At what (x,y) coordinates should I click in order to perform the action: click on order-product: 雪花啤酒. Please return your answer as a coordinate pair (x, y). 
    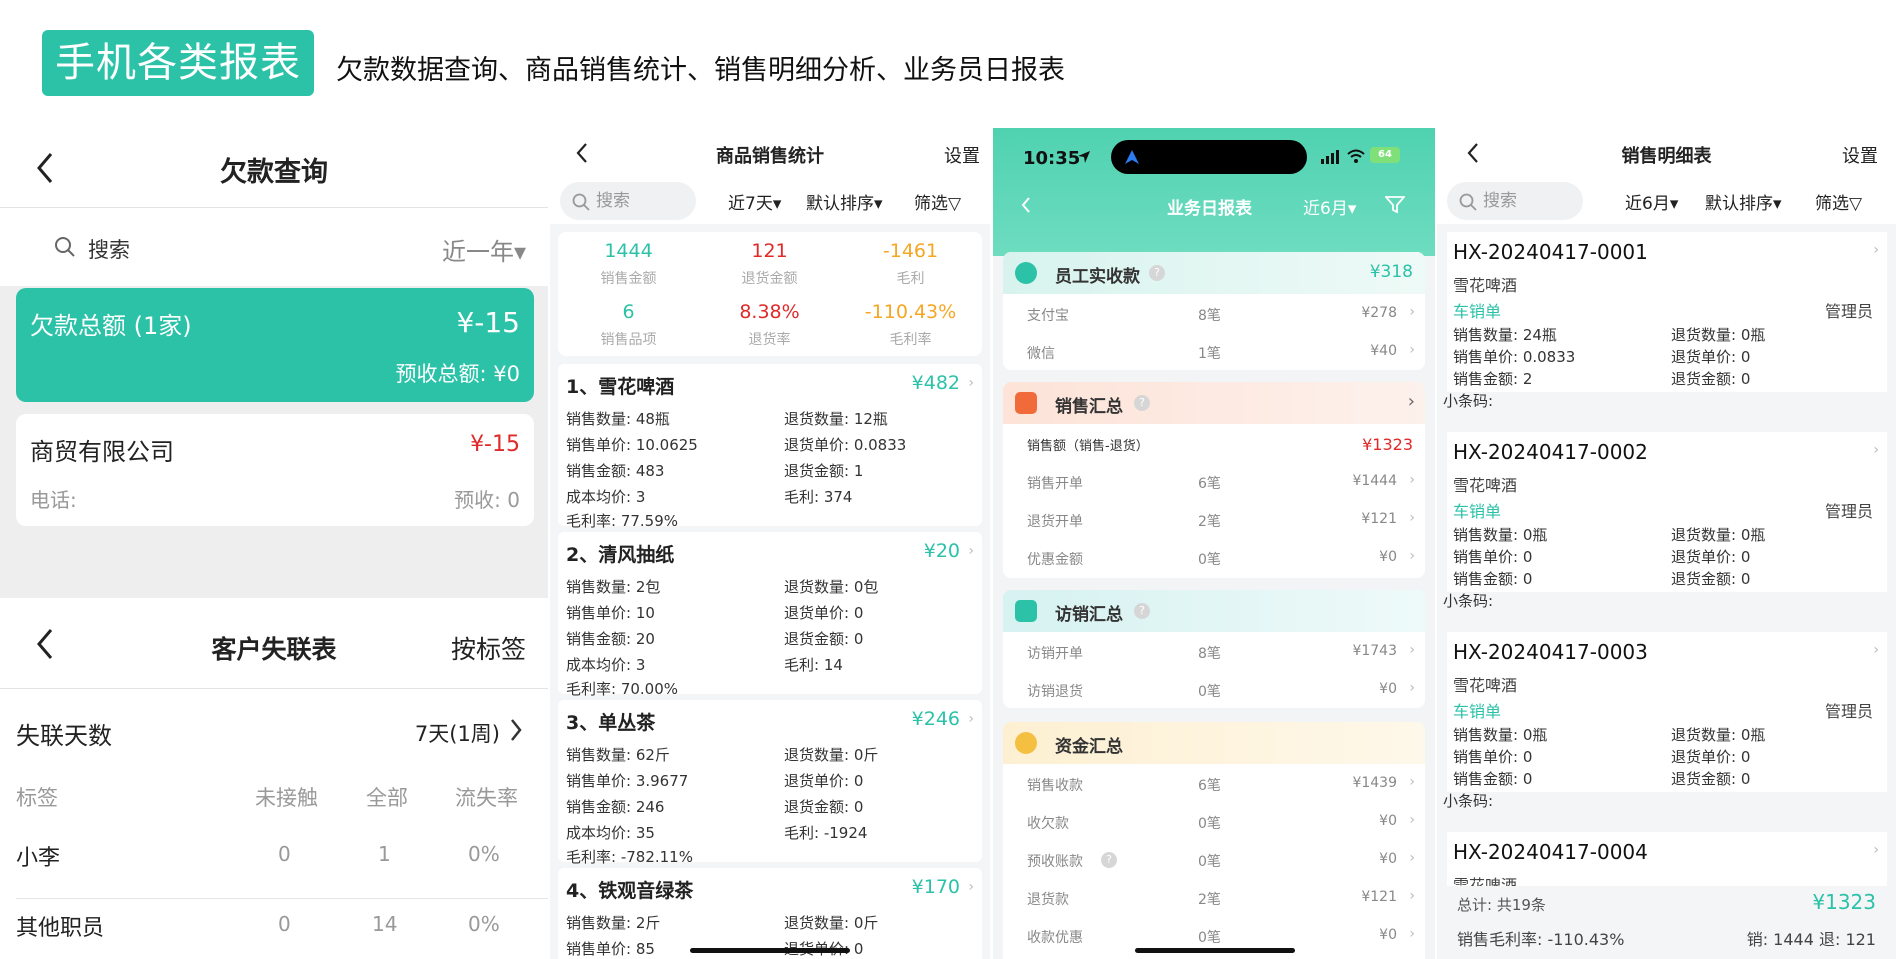
    Looking at the image, I should click on (1485, 485).